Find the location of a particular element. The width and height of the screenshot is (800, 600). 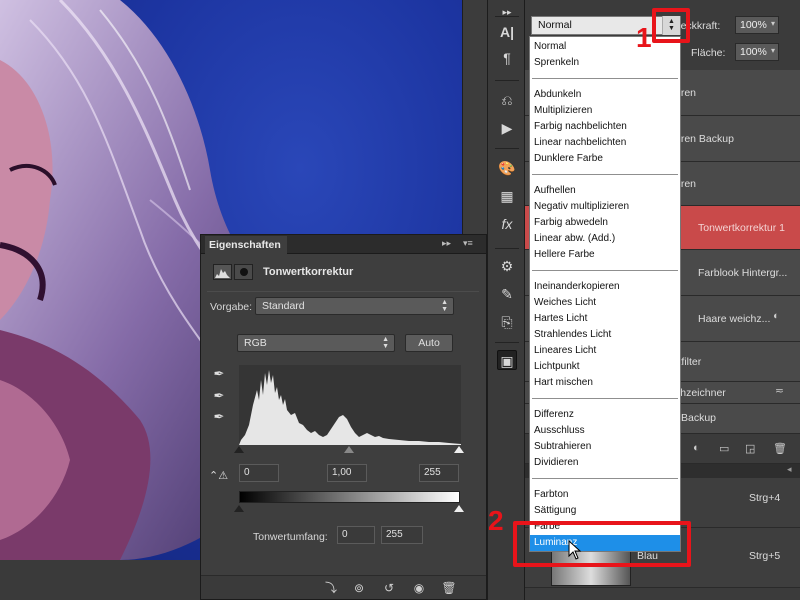

input-black-field: 0 is located at coordinates (259, 473).